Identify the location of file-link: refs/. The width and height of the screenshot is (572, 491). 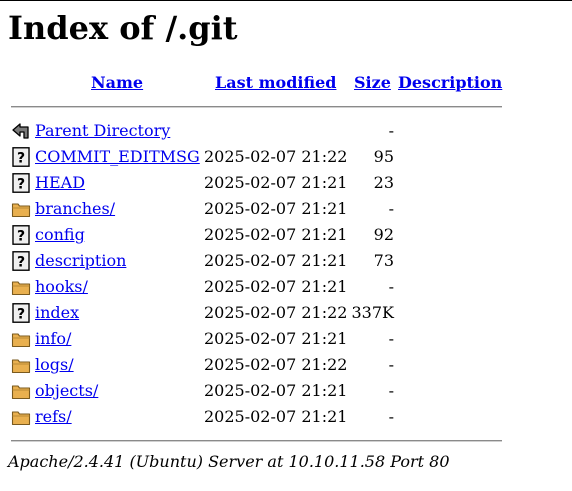
(53, 417).